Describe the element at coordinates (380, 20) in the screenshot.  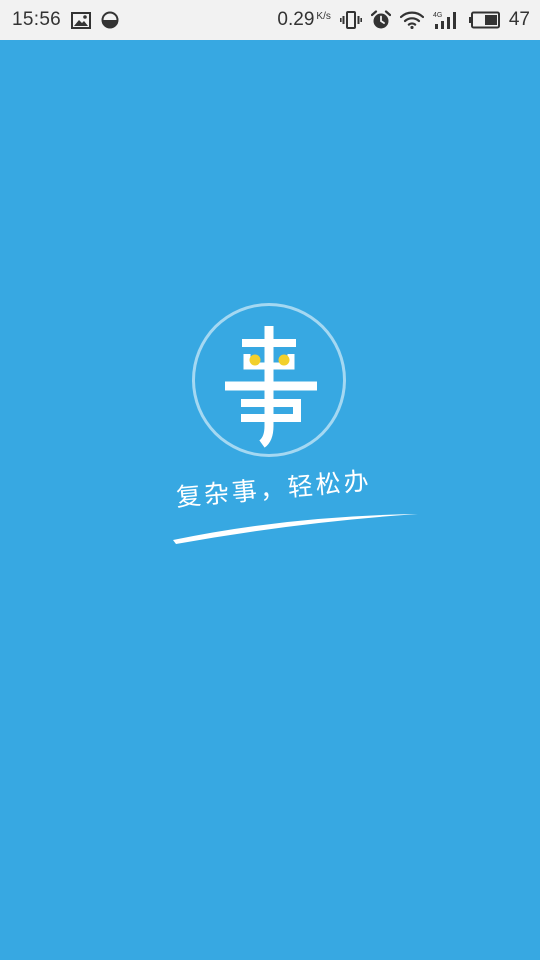
I see `alarm-icon` at that location.